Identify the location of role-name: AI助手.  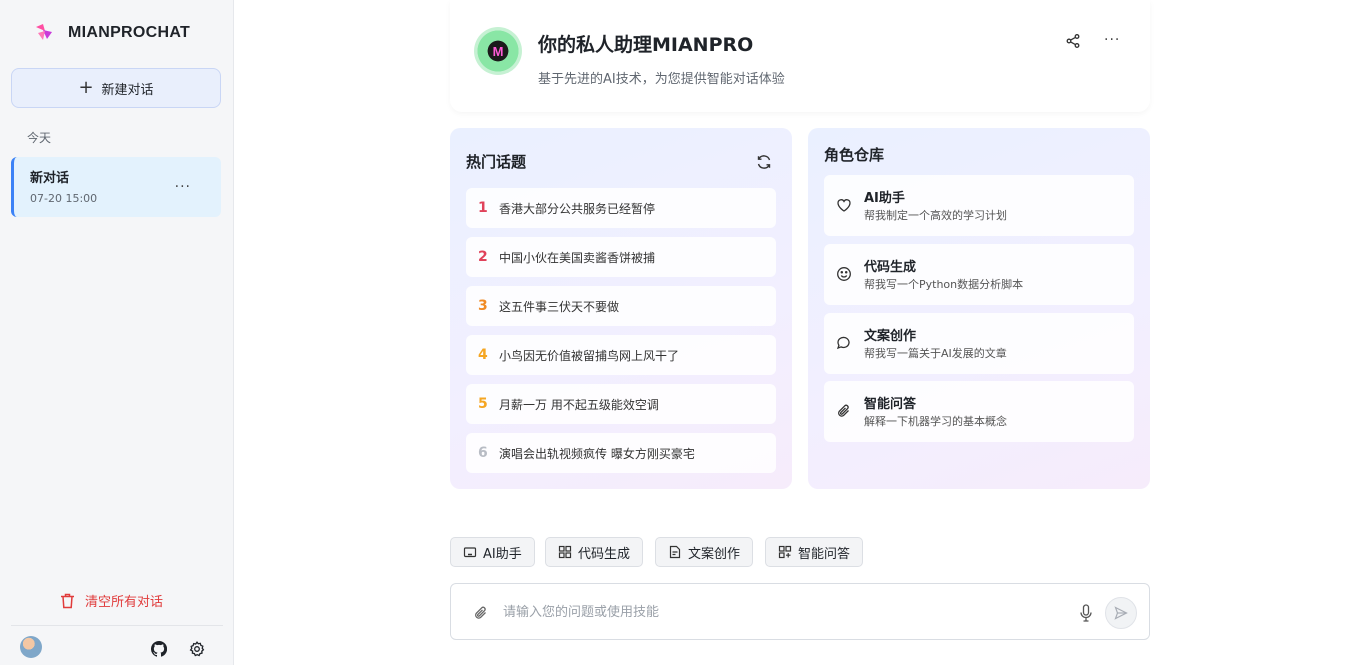
(884, 198).